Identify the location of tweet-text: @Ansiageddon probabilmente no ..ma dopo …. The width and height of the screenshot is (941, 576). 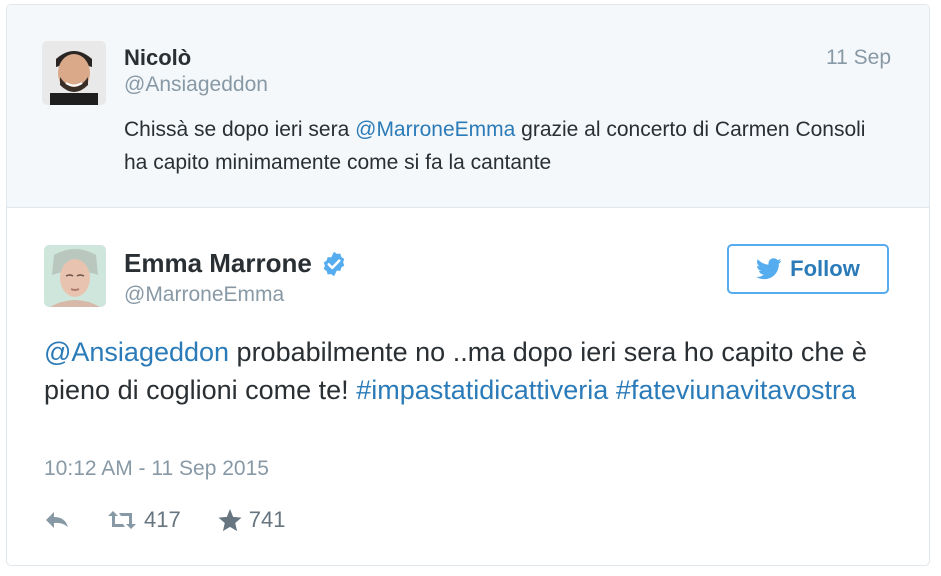
(474, 371).